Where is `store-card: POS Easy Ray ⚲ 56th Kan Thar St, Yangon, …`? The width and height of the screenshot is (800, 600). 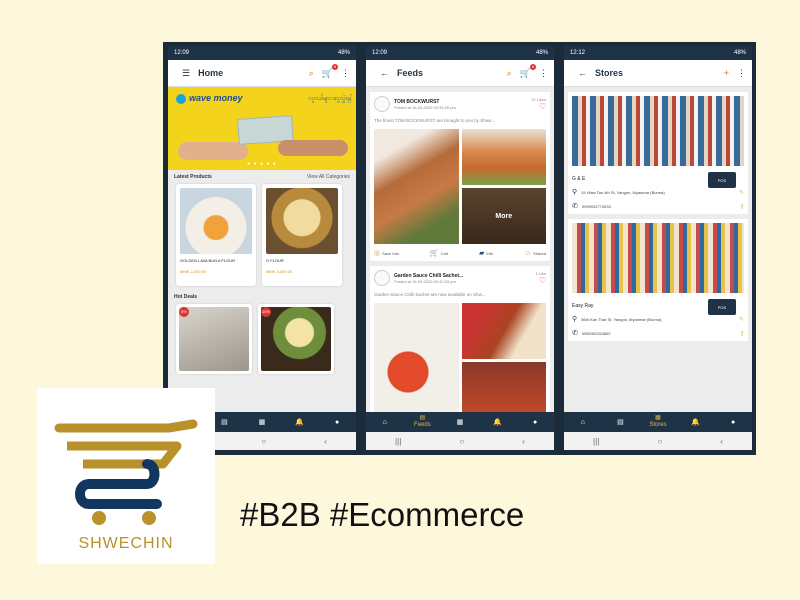 store-card: POS Easy Ray ⚲ 56th Kan Thar St, Yangon, … is located at coordinates (658, 280).